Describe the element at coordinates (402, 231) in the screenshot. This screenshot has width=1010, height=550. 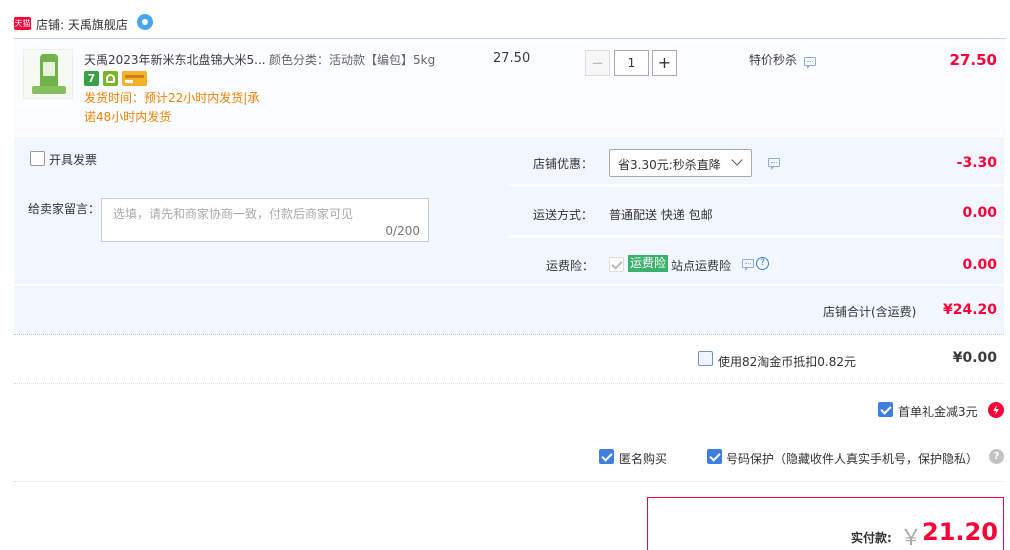
I see `message-counter: 0/200` at that location.